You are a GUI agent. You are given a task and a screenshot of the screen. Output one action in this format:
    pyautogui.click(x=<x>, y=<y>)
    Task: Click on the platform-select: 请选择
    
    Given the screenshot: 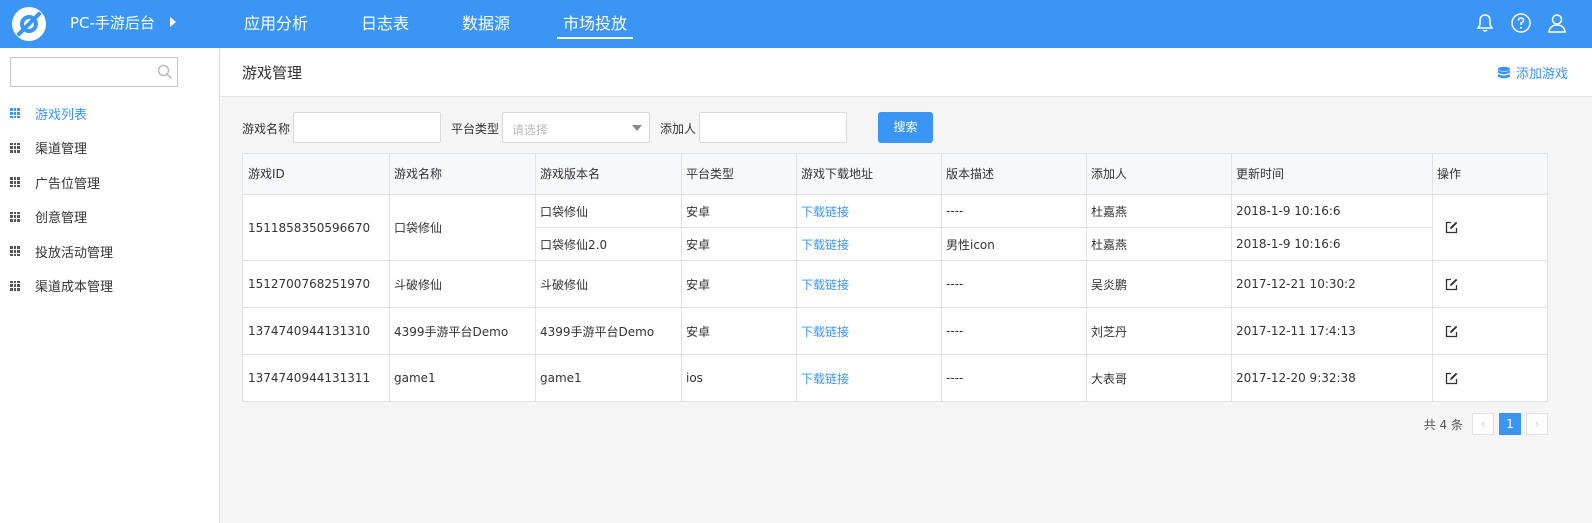 What is the action you would take?
    pyautogui.click(x=576, y=127)
    